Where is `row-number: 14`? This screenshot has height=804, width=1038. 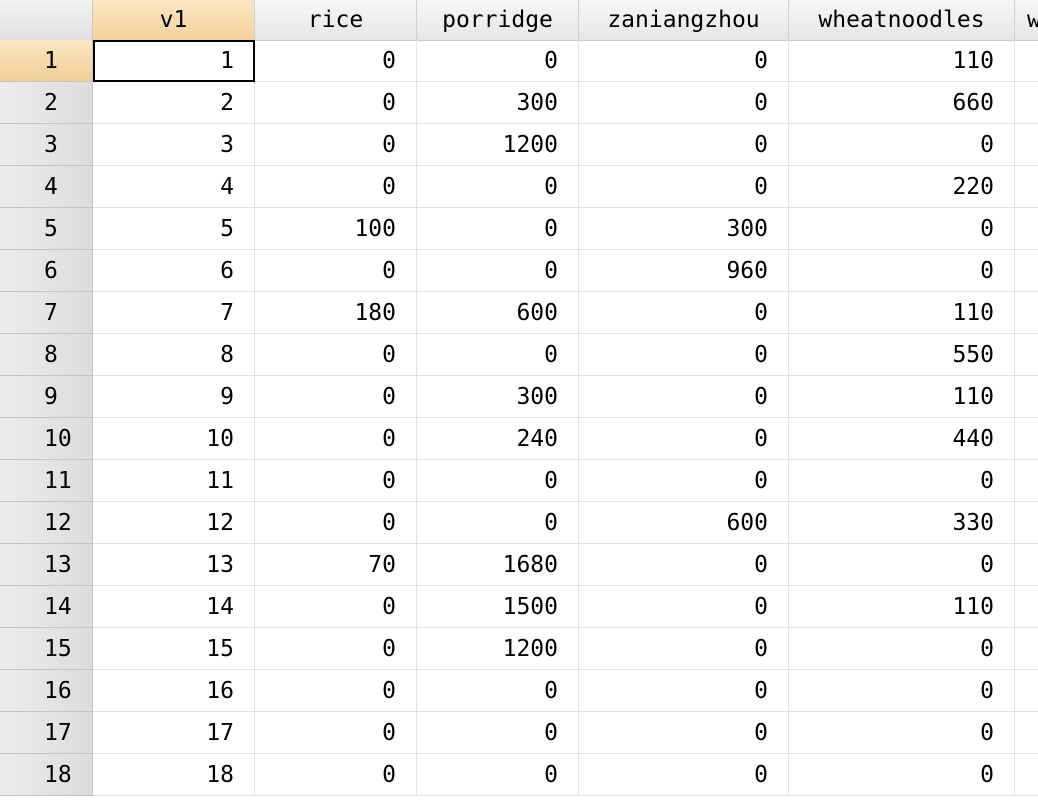 row-number: 14 is located at coordinates (46, 607).